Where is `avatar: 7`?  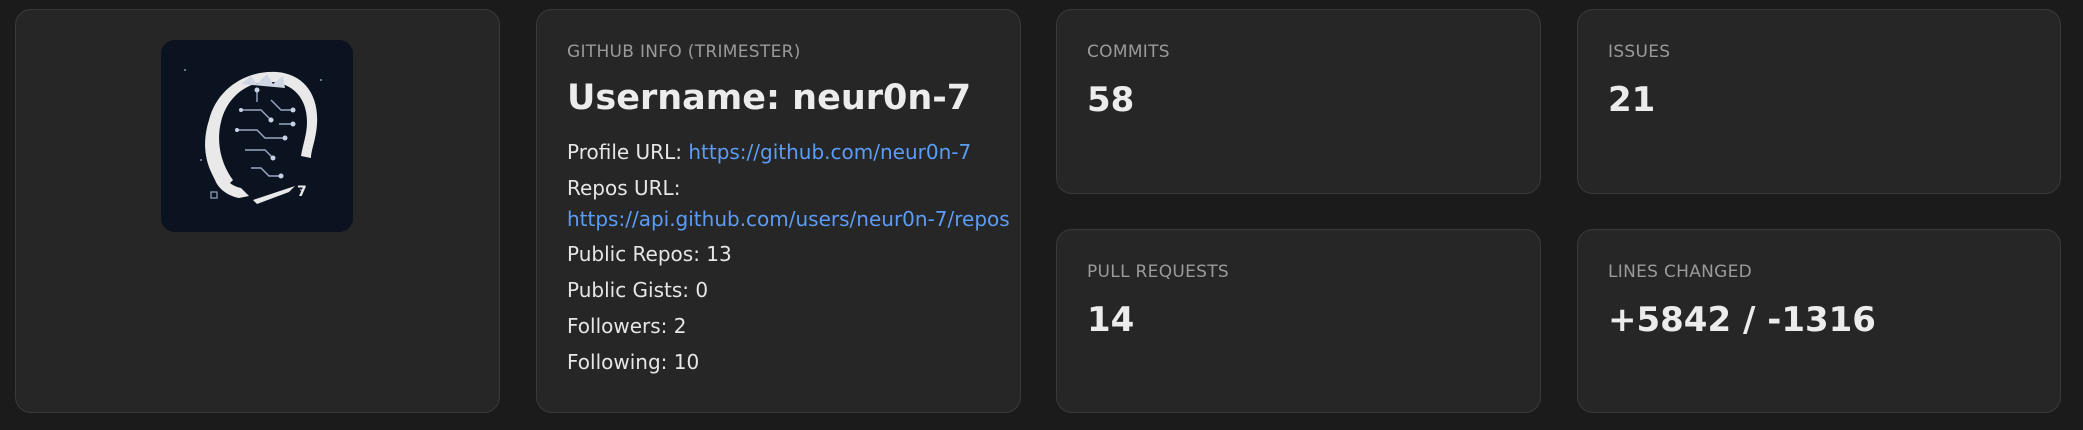 avatar: 7 is located at coordinates (257, 136).